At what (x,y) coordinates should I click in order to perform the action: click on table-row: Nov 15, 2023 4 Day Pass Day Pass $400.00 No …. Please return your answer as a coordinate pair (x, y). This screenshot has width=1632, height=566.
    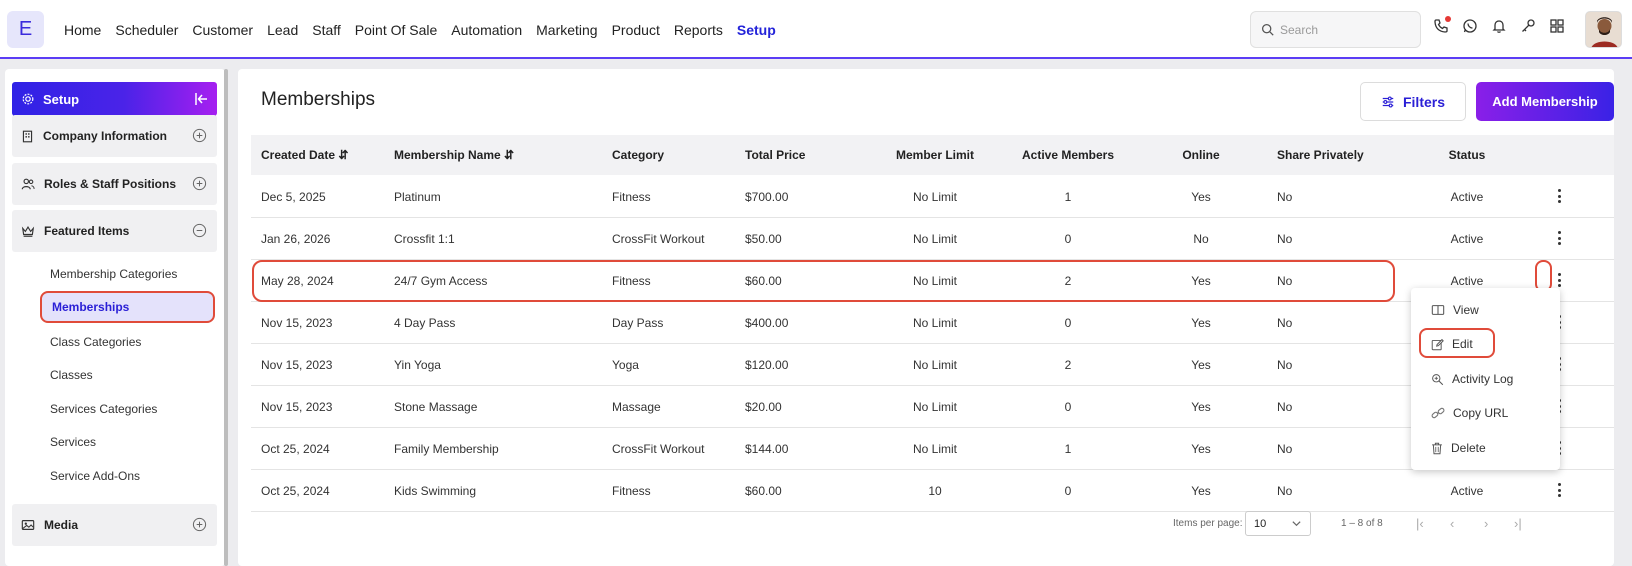
    Looking at the image, I should click on (932, 322).